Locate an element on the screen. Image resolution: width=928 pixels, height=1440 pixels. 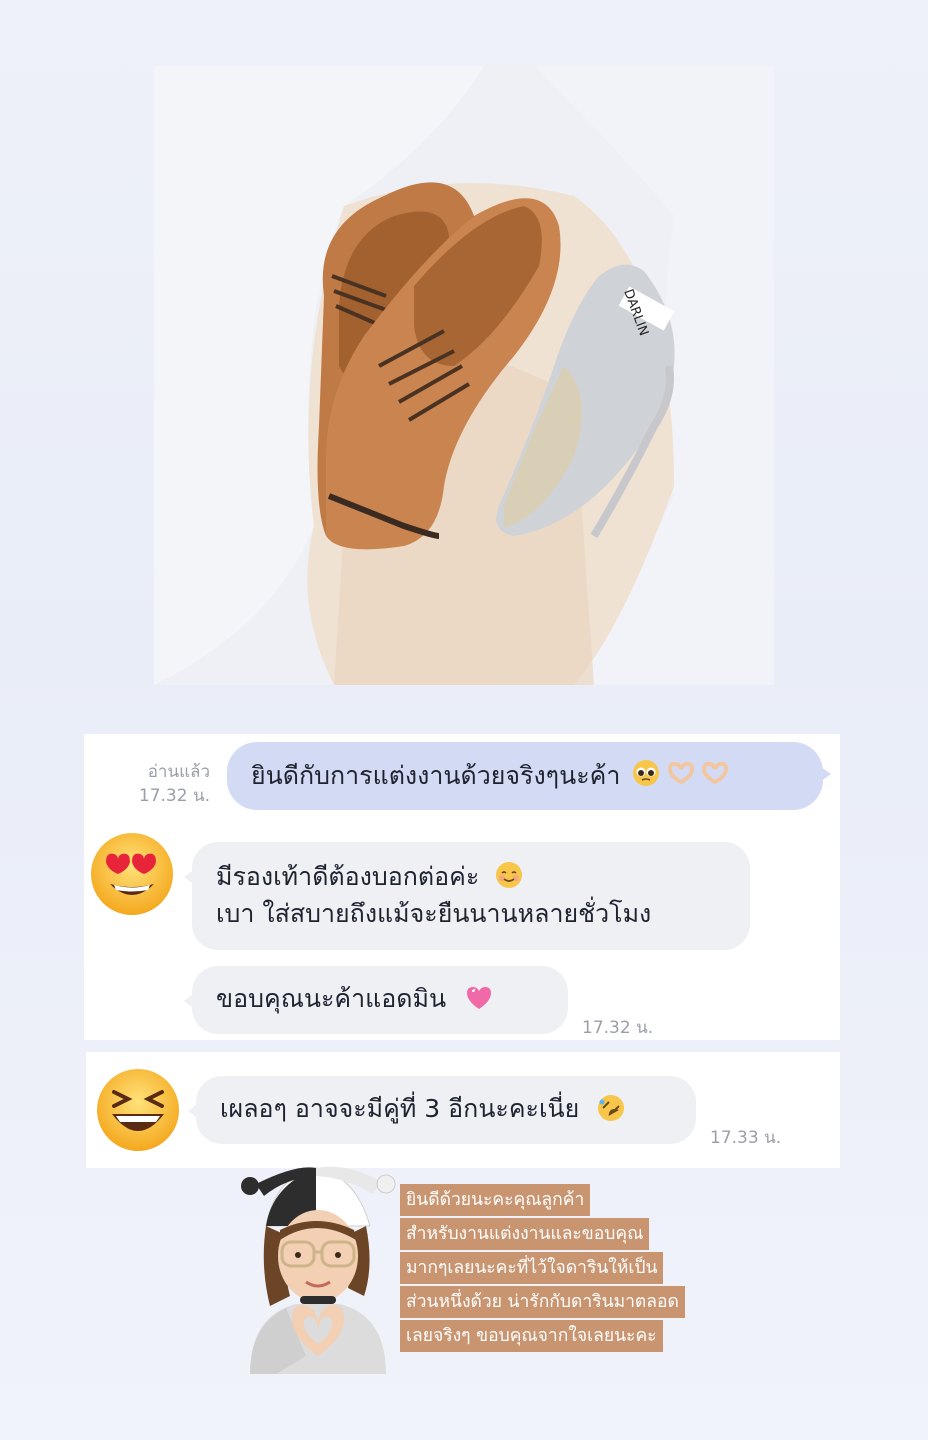
heart-hands-emoji-icon is located at coordinates (681, 776).